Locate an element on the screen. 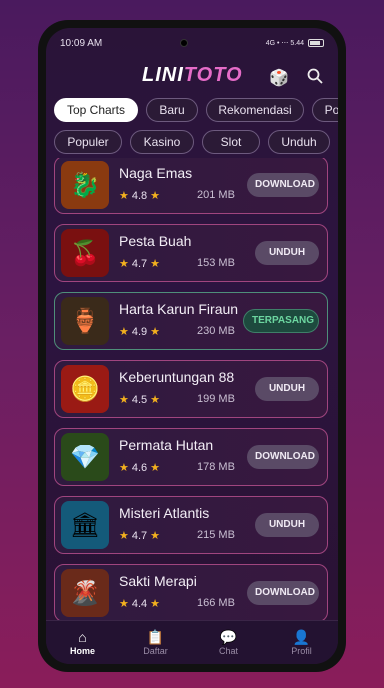 The width and height of the screenshot is (384, 688). app-header: LINITOTO 🎲 is located at coordinates (192, 77).